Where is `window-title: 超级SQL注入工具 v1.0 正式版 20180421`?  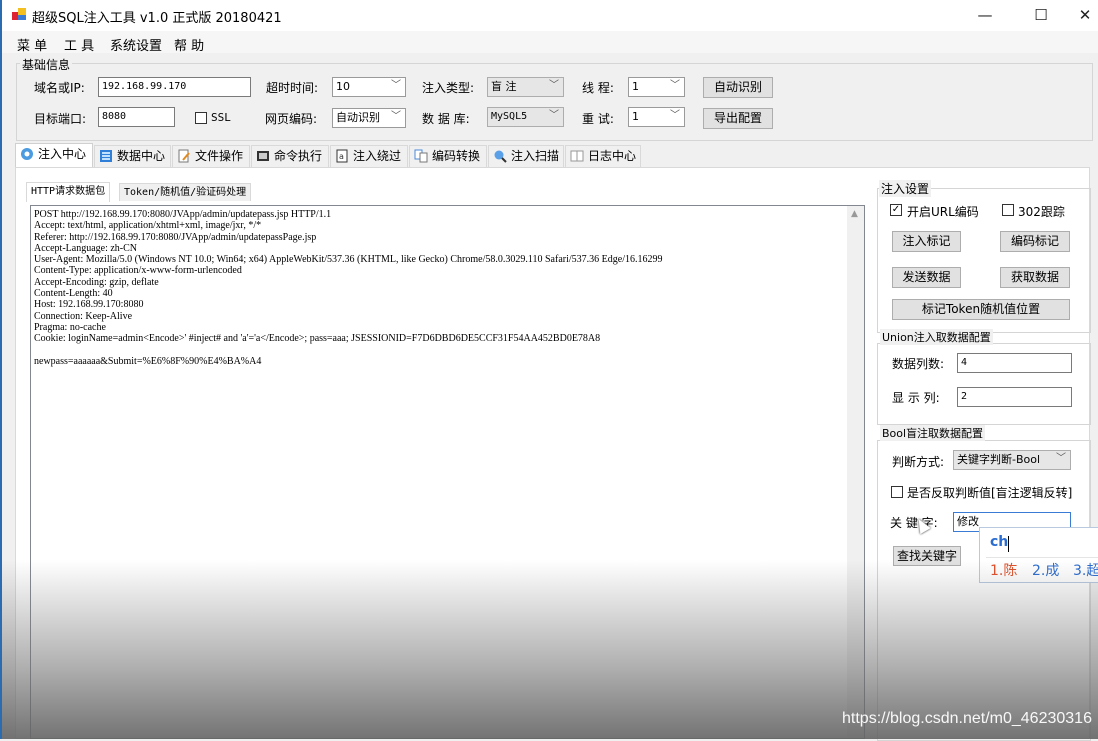 window-title: 超级SQL注入工具 v1.0 正式版 20180421 is located at coordinates (157, 18).